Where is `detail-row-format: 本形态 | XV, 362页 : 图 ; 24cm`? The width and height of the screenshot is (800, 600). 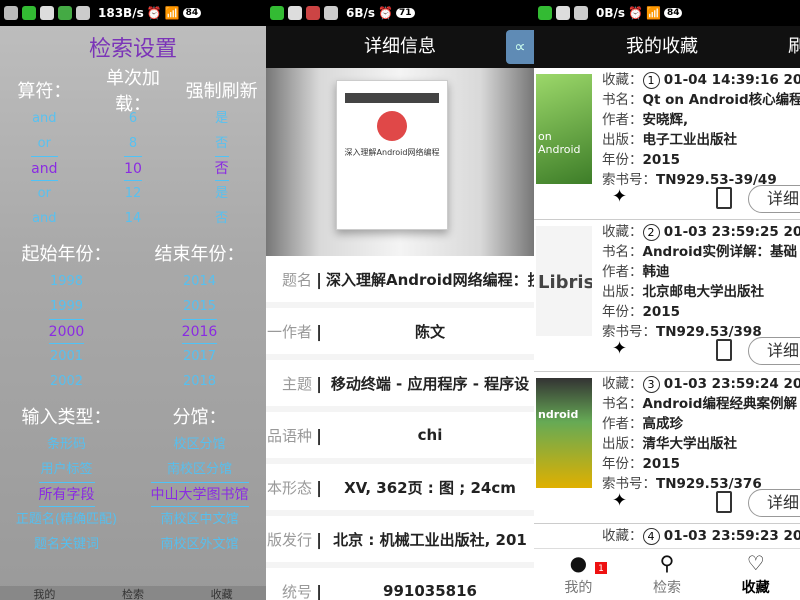
detail-row-format: 本形态 | XV, 362页 : 图 ; 24cm is located at coordinates (400, 490).